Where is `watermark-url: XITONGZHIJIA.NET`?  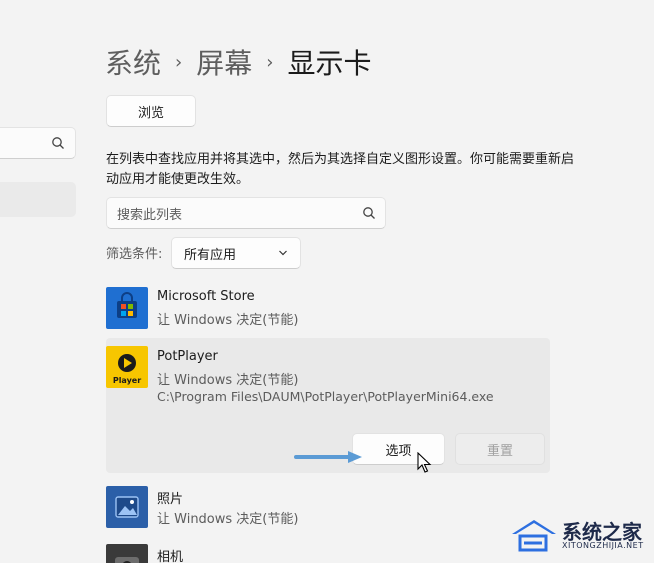 watermark-url: XITONGZHIJIA.NET is located at coordinates (603, 545).